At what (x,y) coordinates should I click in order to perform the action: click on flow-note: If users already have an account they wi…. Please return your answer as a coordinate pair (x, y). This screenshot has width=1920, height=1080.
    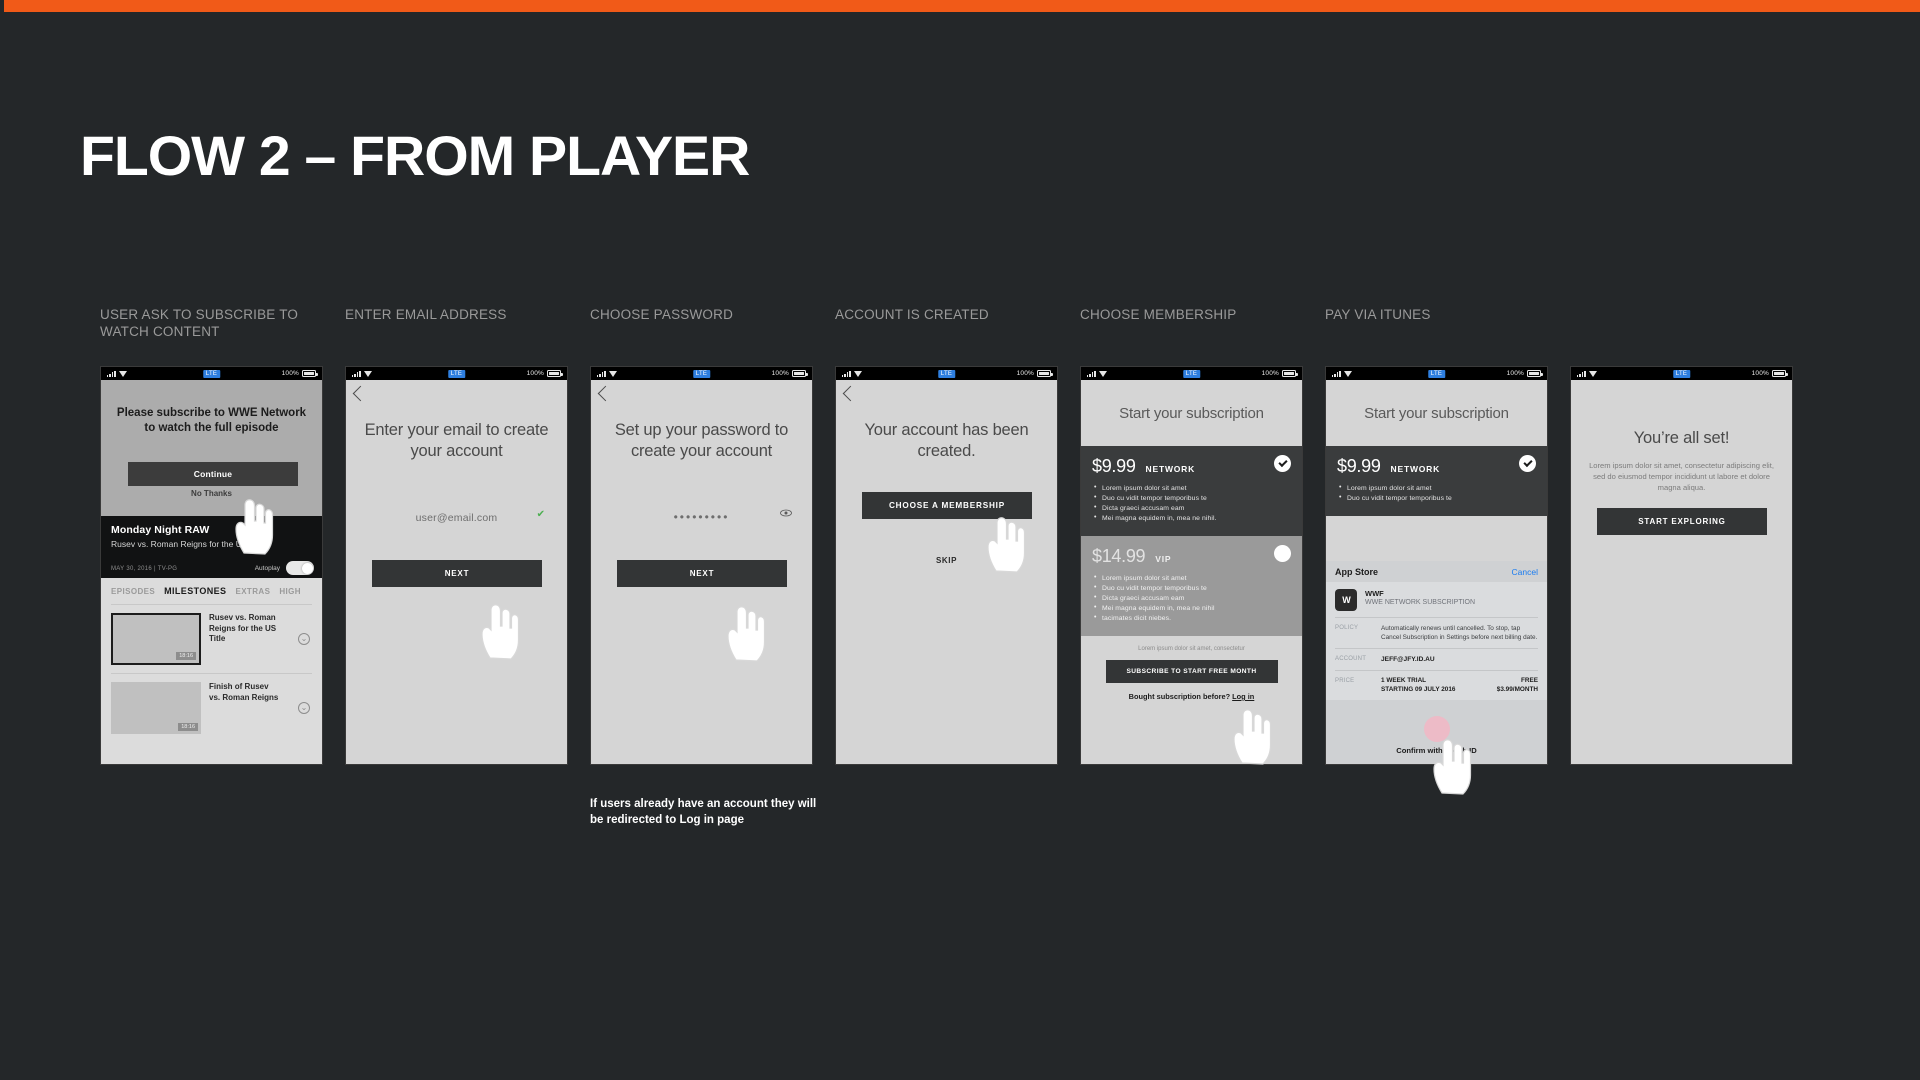
    Looking at the image, I should click on (703, 812).